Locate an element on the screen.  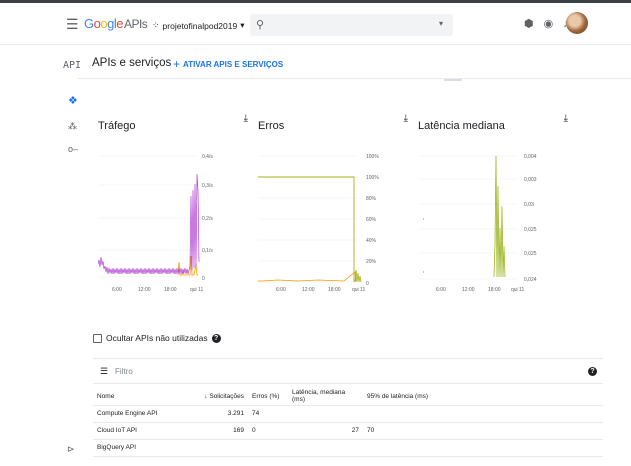
y-tick-label: 80% is located at coordinates (371, 199).